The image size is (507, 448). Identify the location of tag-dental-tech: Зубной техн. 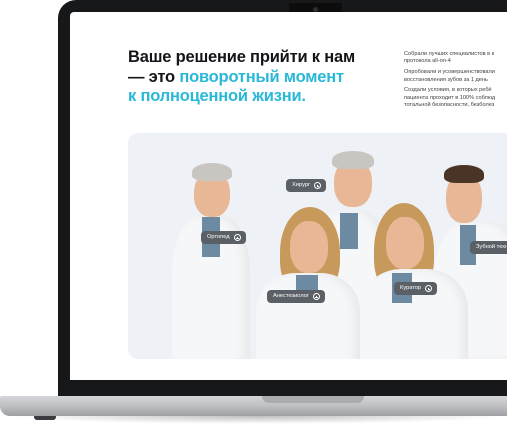
(488, 247).